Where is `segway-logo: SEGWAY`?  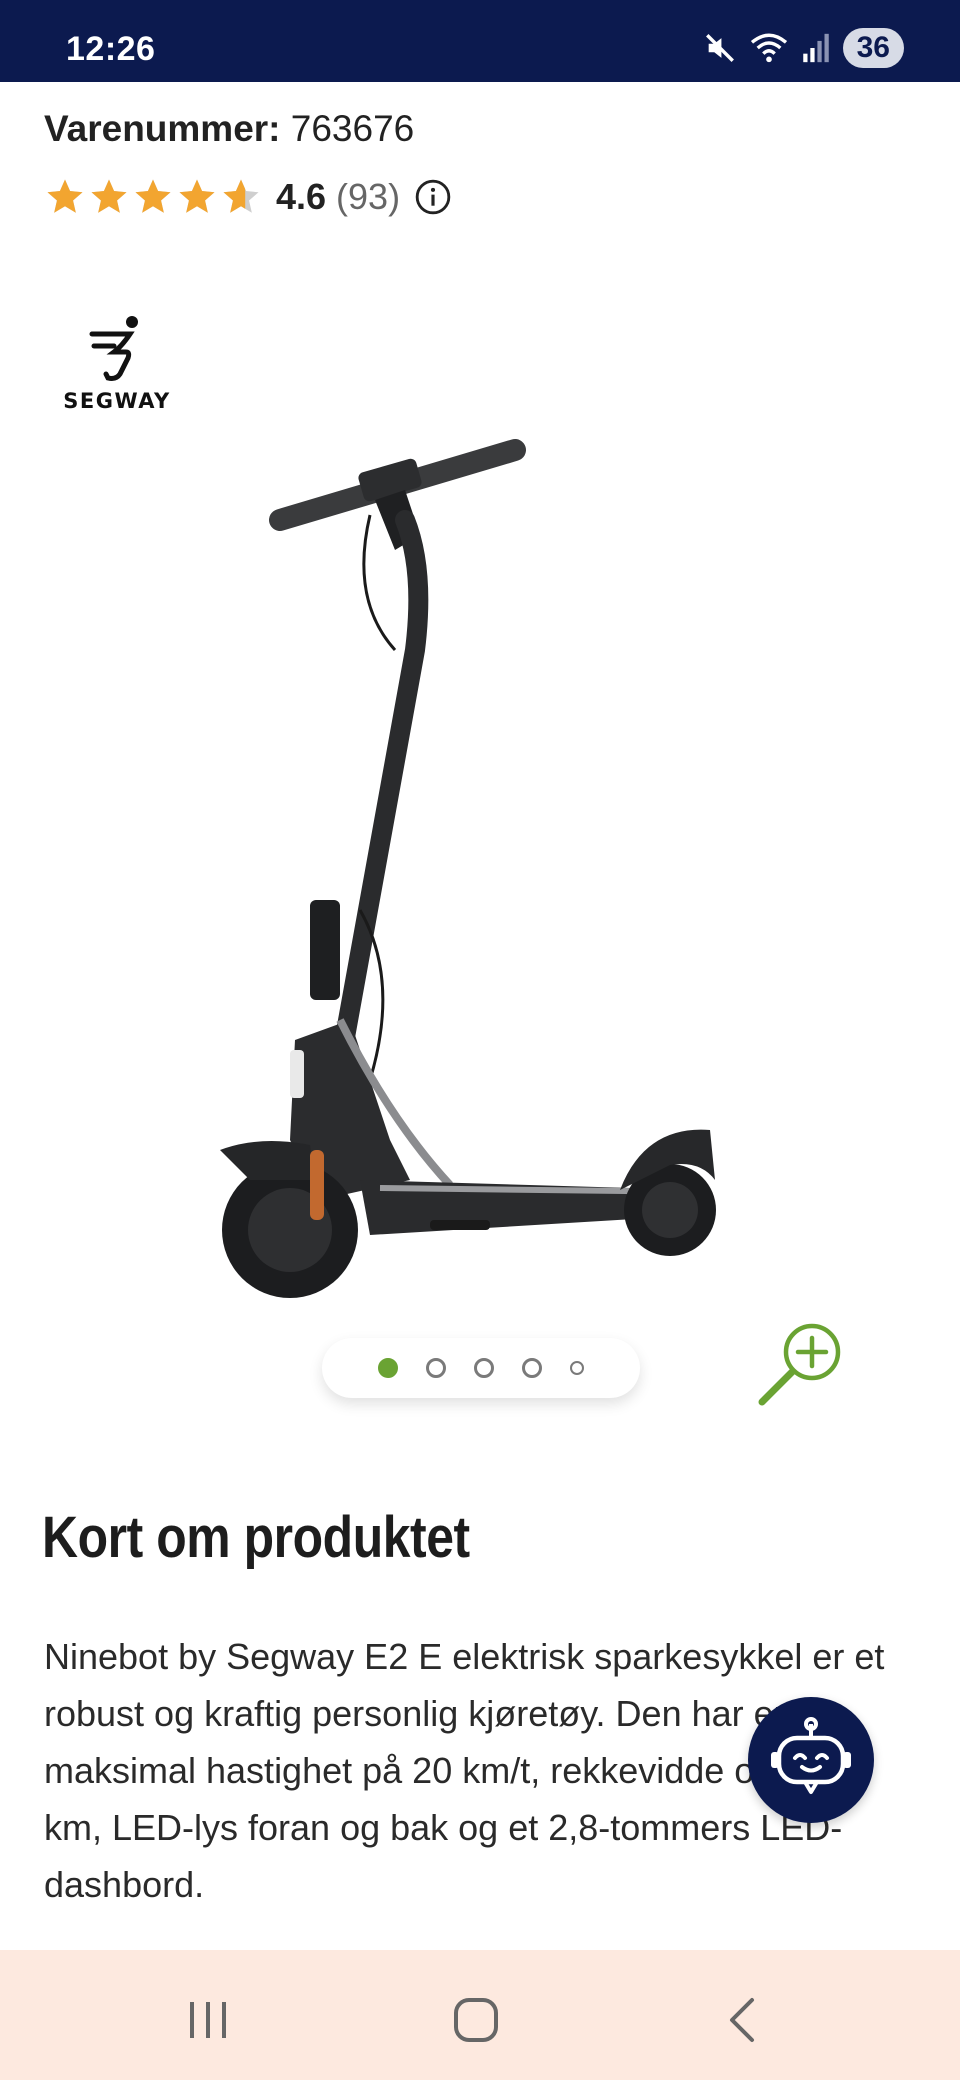
segway-logo: SEGWAY is located at coordinates (116, 364).